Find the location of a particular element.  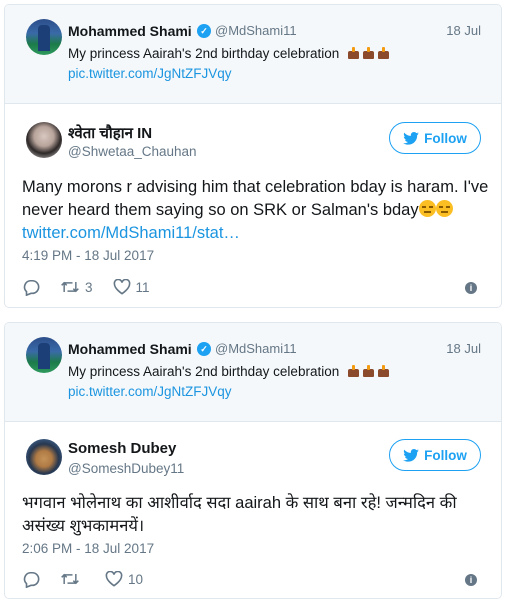

retweet-button: 3 is located at coordinates (76, 287).